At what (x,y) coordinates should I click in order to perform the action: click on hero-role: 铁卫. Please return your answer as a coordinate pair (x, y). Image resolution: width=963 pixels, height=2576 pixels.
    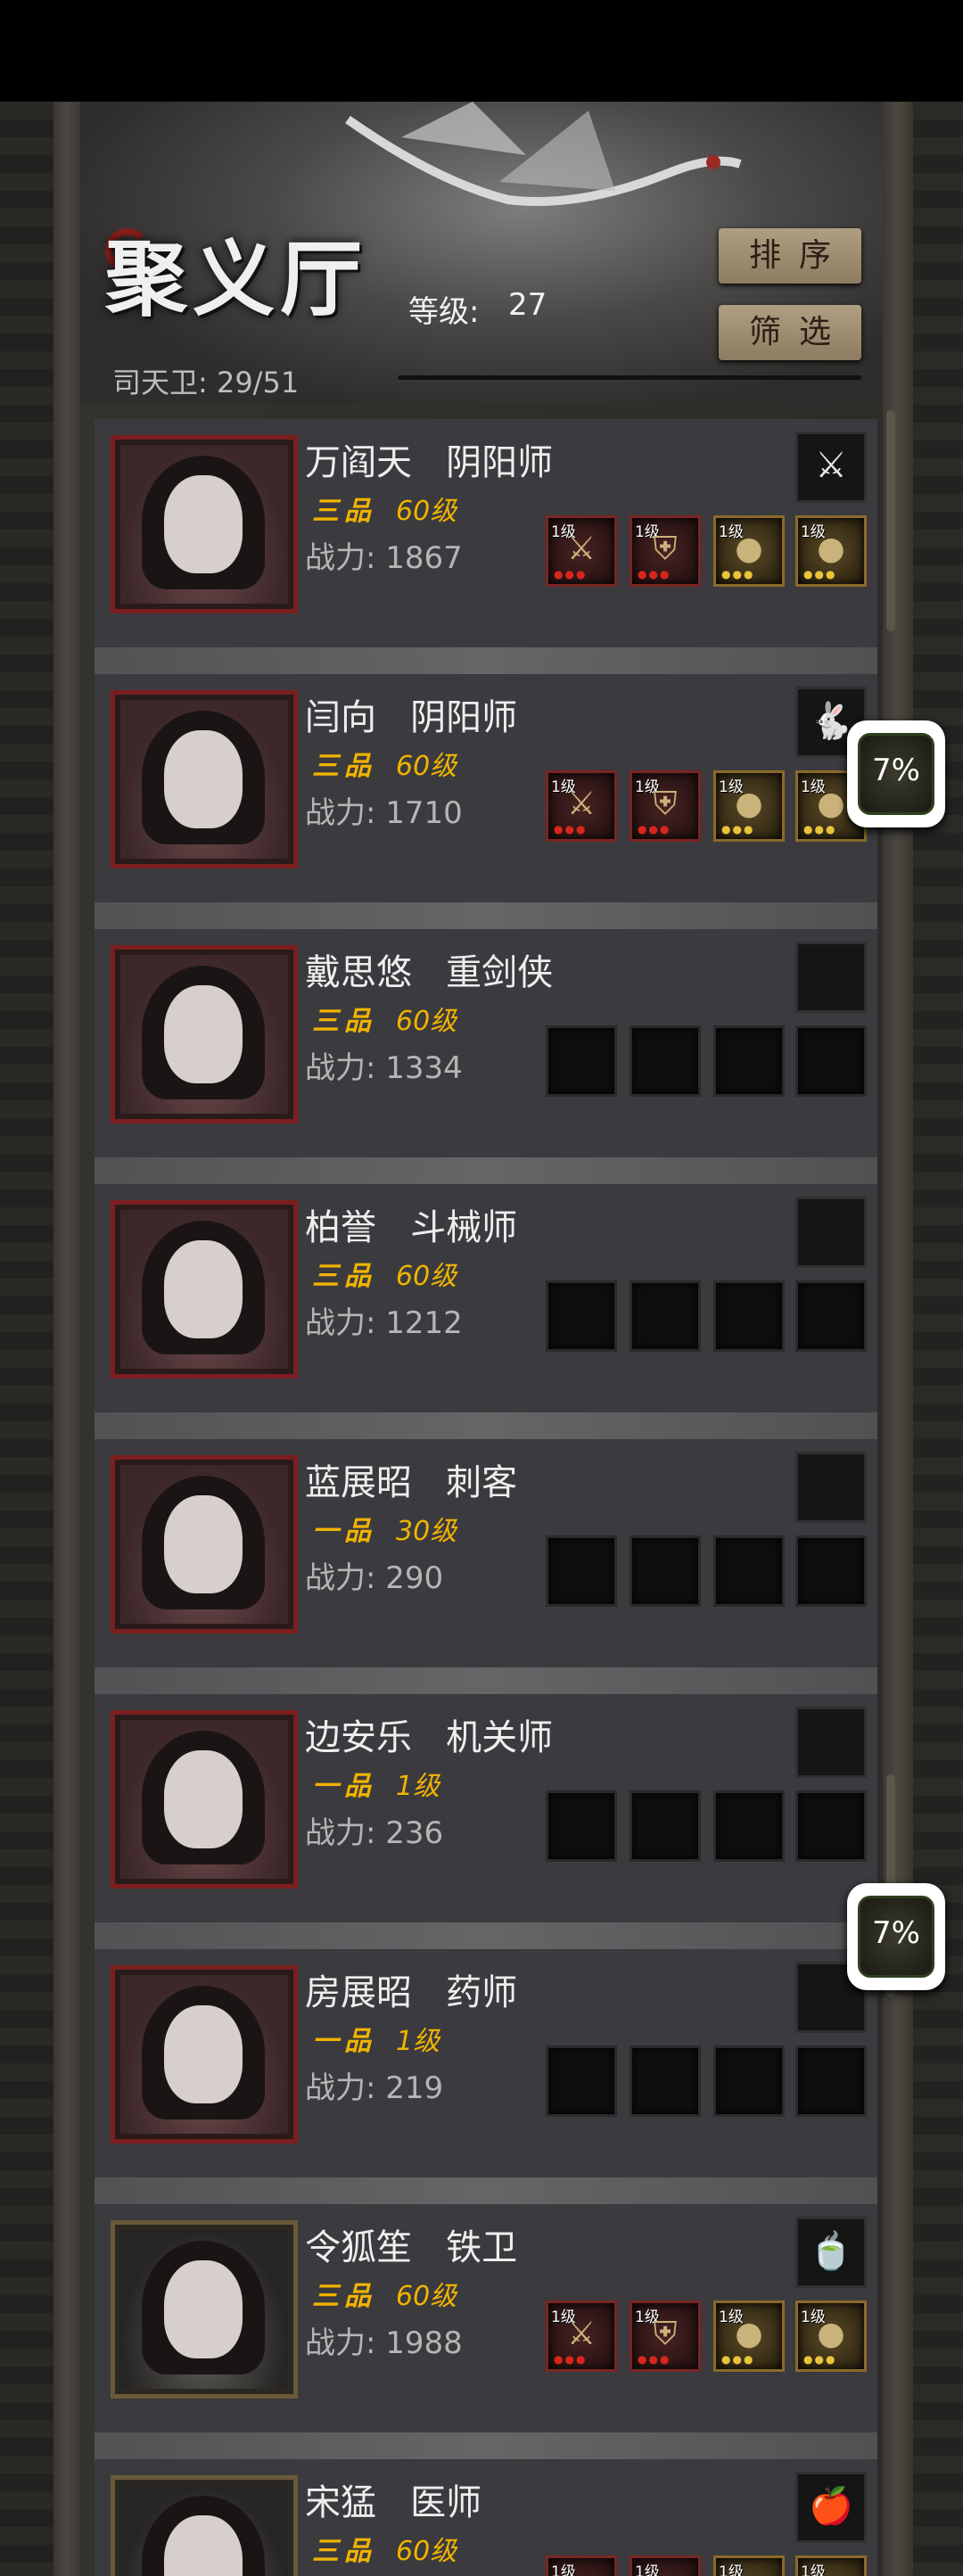
    Looking at the image, I should click on (482, 2247).